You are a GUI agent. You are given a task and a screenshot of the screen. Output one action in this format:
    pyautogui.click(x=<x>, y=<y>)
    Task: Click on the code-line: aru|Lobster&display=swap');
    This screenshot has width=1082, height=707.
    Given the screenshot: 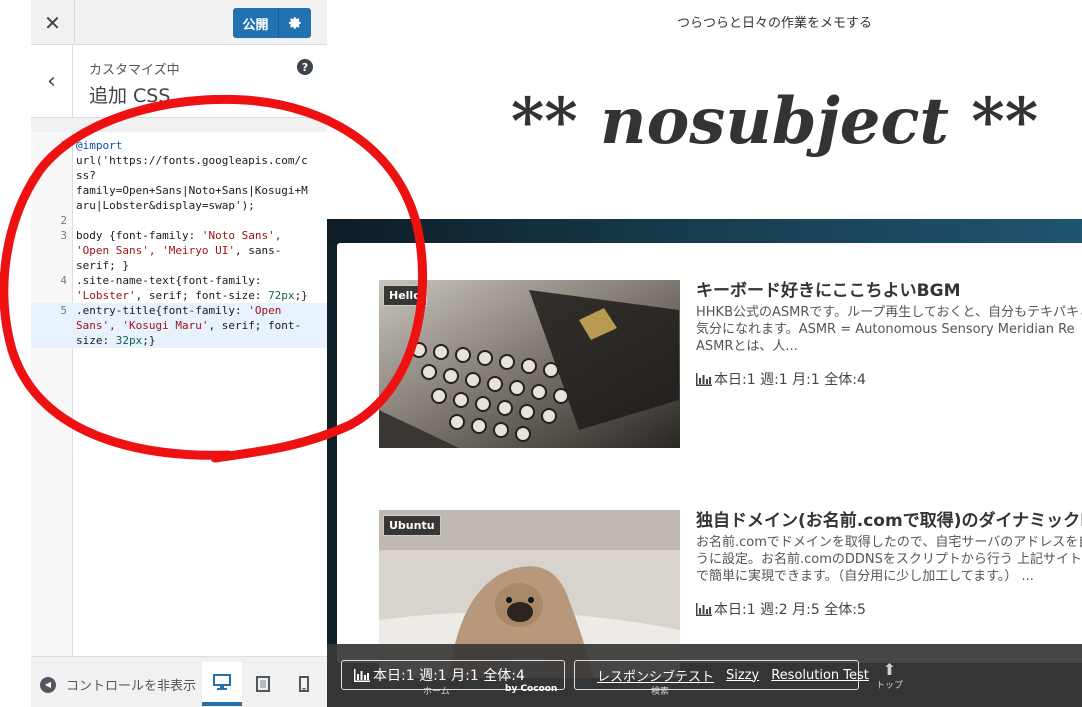 What is the action you would take?
    pyautogui.click(x=179, y=205)
    